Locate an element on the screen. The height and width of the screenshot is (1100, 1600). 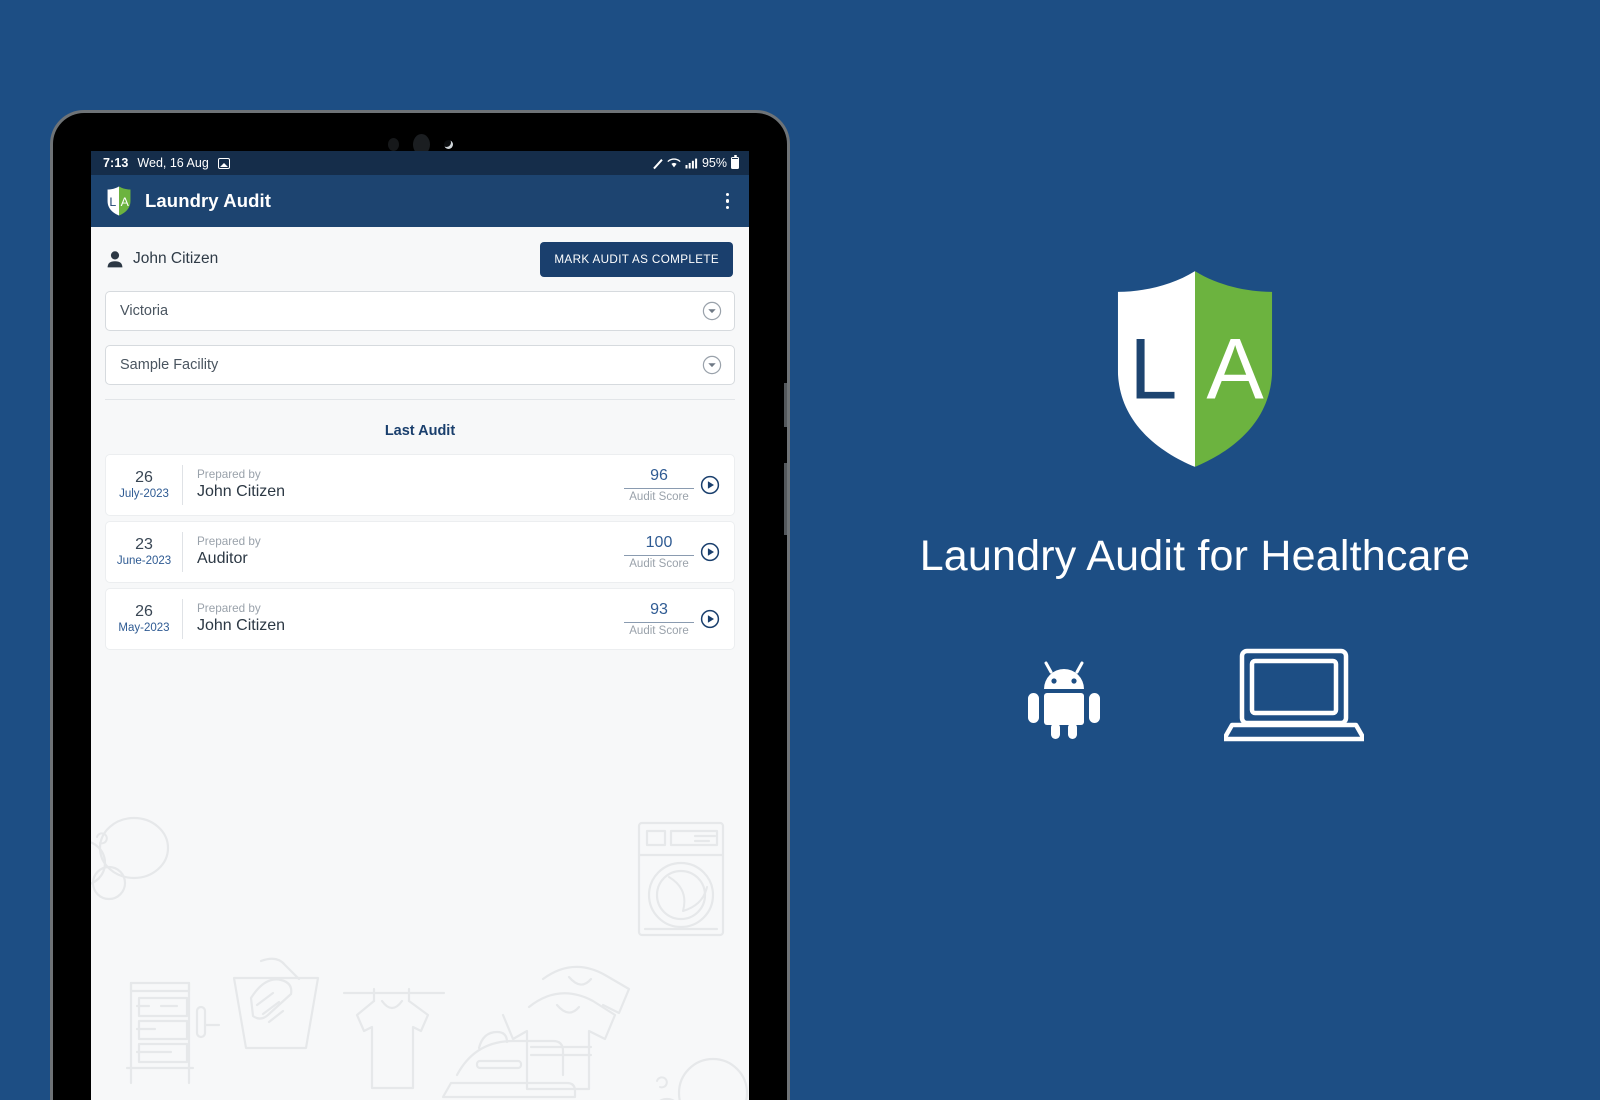
svg-text: A is located at coordinates (125, 202).